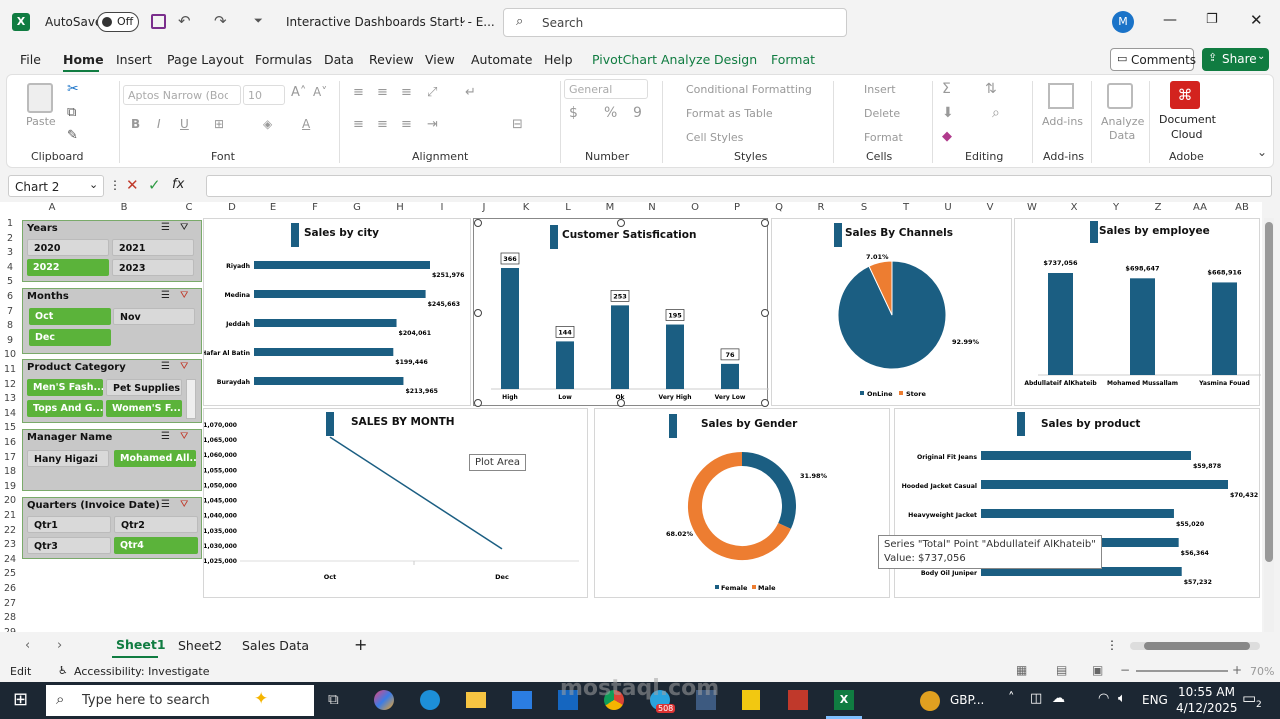  I want to click on autosum-icon: Σ, so click(946, 89).